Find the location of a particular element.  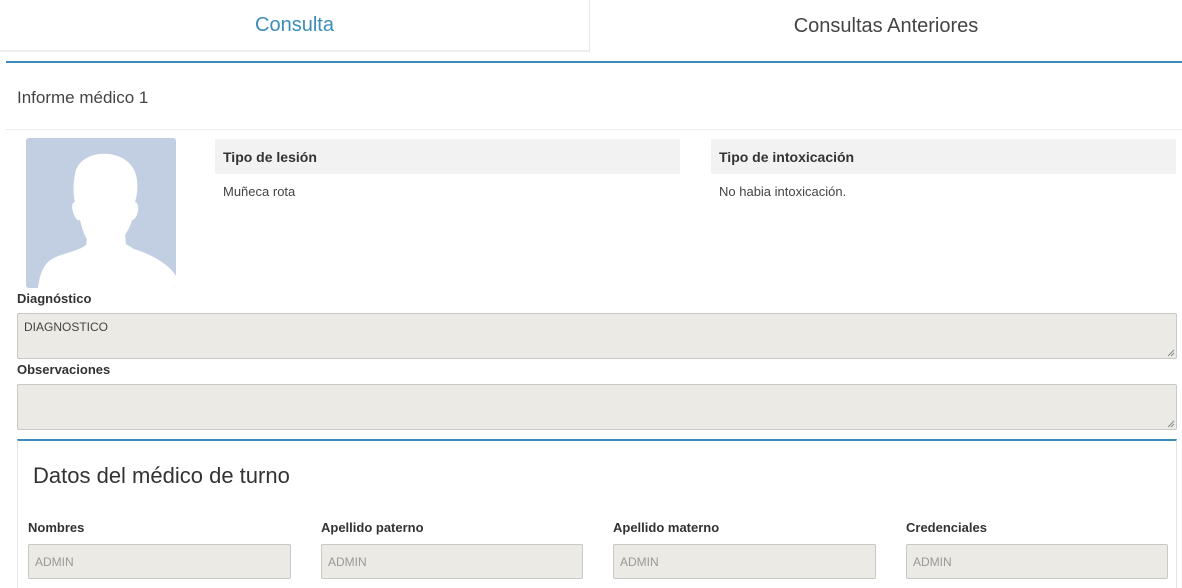

apellido-paterno-field: ADMIN is located at coordinates (452, 561).